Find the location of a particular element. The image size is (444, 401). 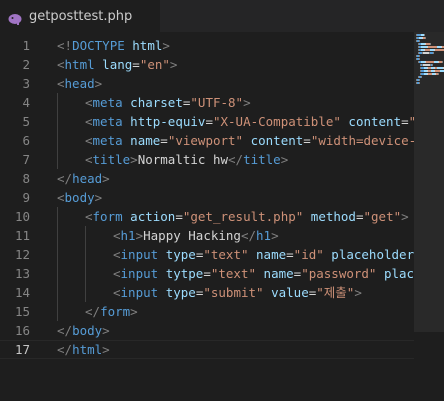

code-line: 11 <h1>Happy Hacking</h1> is located at coordinates (222, 235).